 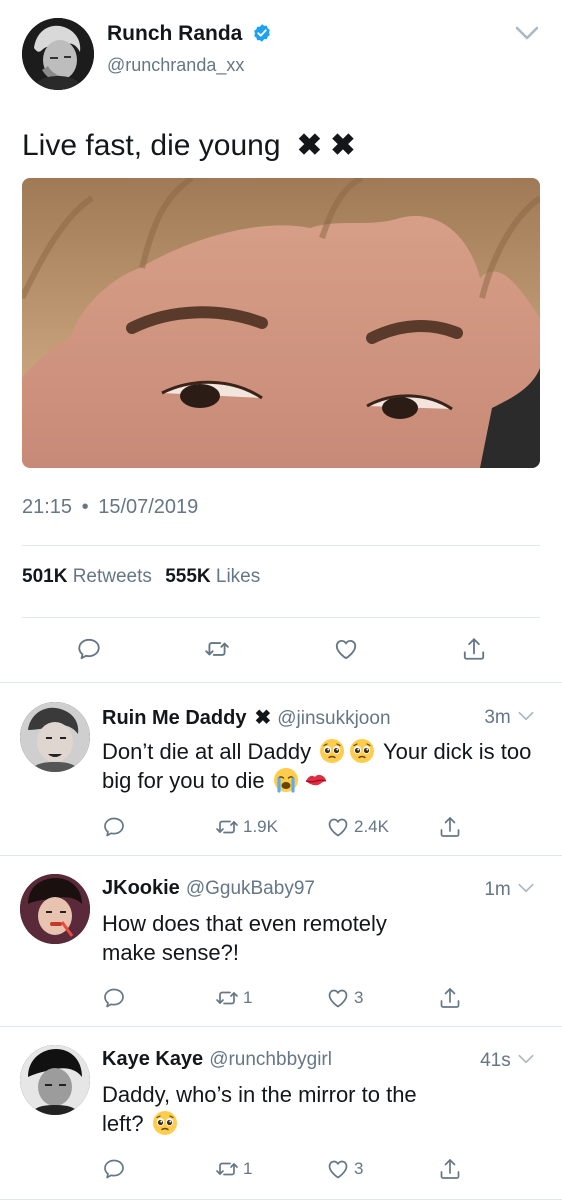 What do you see at coordinates (148, 507) in the screenshot?
I see `tweet-date: 15/07/2019` at bounding box center [148, 507].